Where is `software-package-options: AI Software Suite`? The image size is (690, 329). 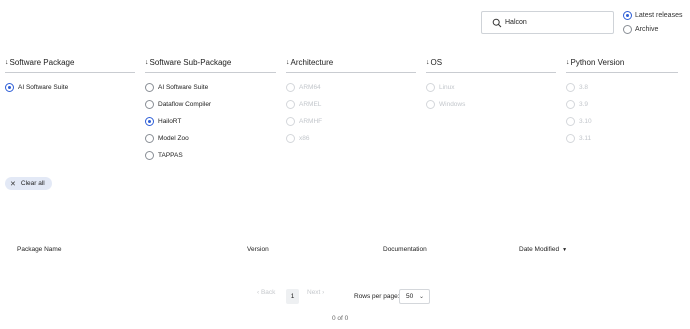
software-package-options: AI Software Suite is located at coordinates (36, 91).